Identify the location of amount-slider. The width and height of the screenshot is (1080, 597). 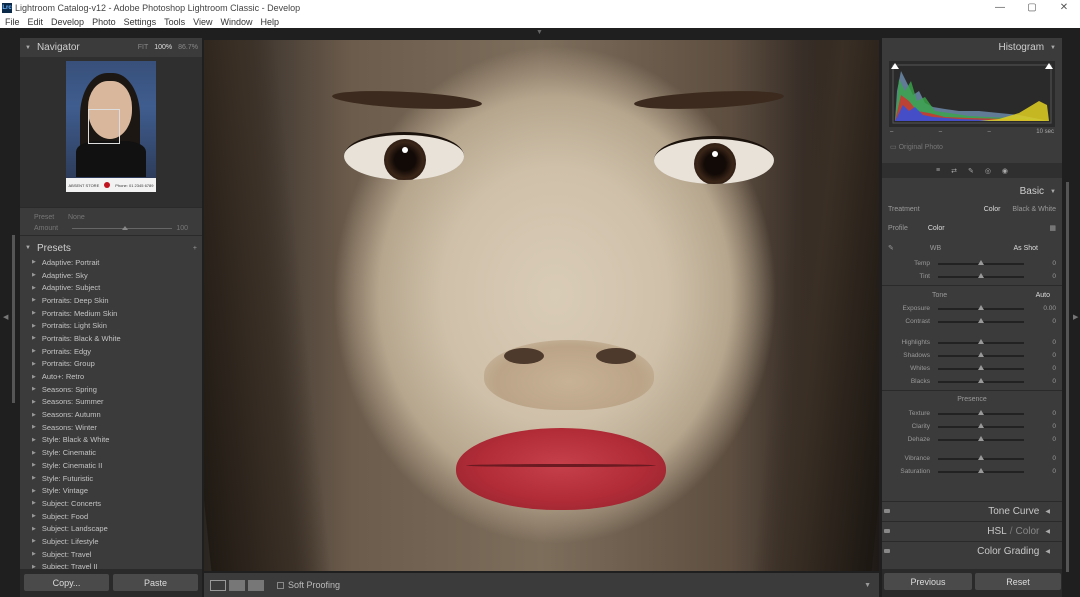
(122, 228).